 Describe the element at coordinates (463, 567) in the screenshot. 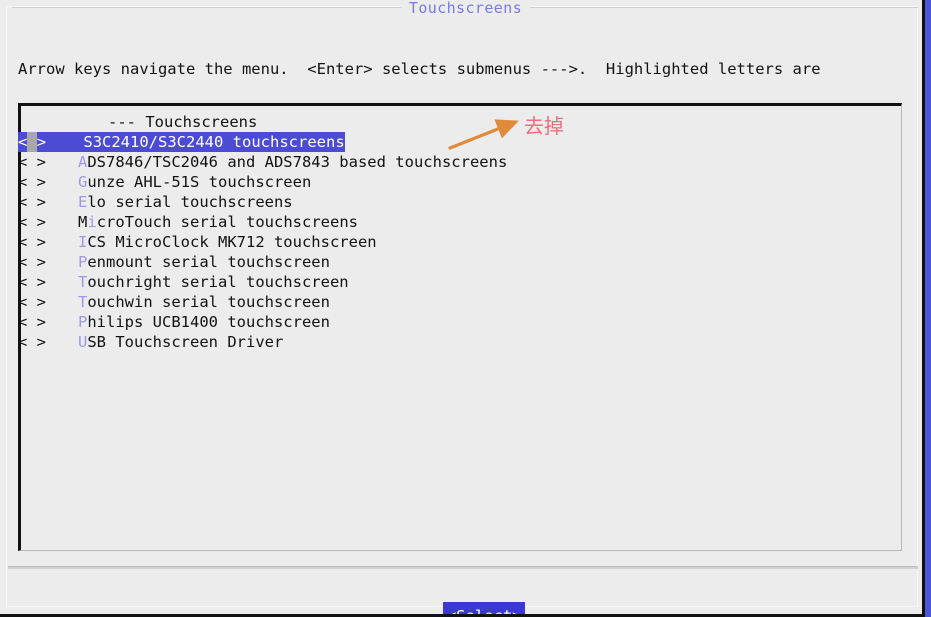

I see `button-bar-separator` at that location.